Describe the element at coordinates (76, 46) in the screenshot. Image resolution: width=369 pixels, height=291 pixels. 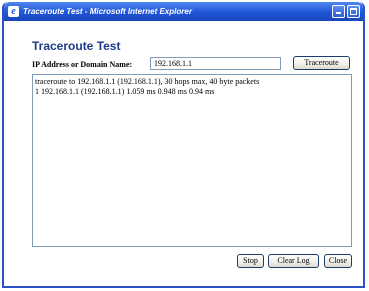
I see `page-title: Traceroute Test` at that location.